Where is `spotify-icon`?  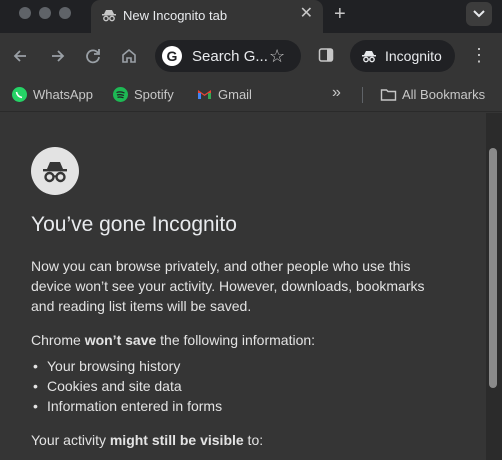 spotify-icon is located at coordinates (120, 94).